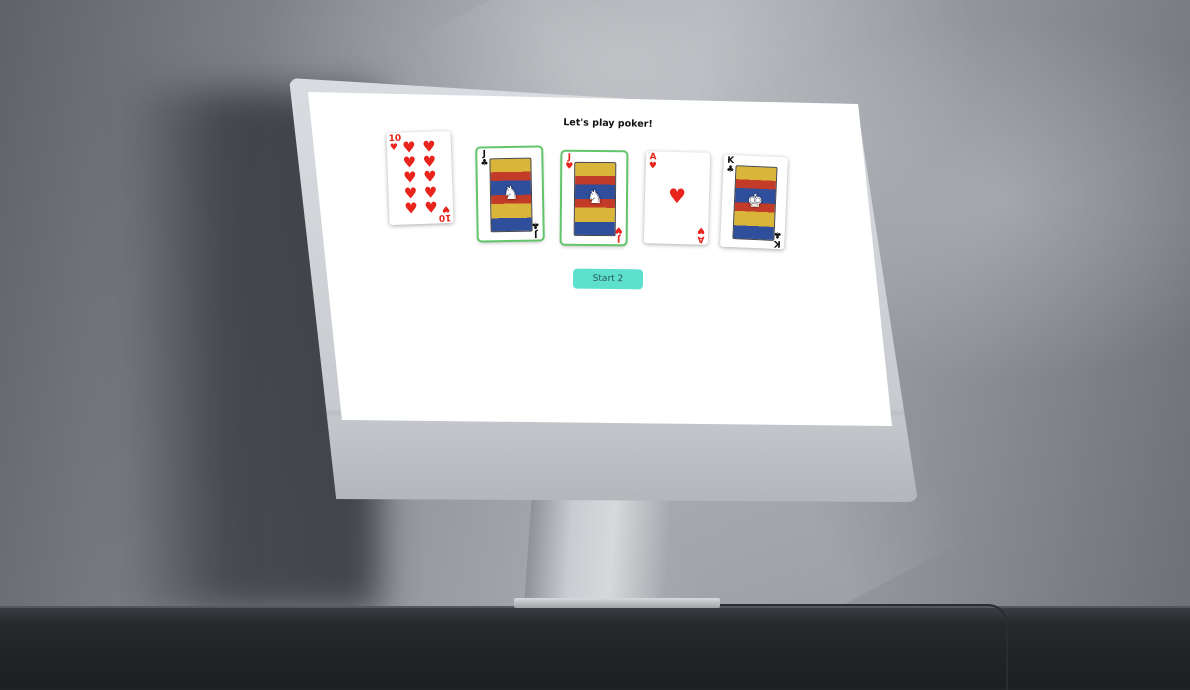 This screenshot has width=1190, height=690. I want to click on card-corner-top: J ♥, so click(569, 162).